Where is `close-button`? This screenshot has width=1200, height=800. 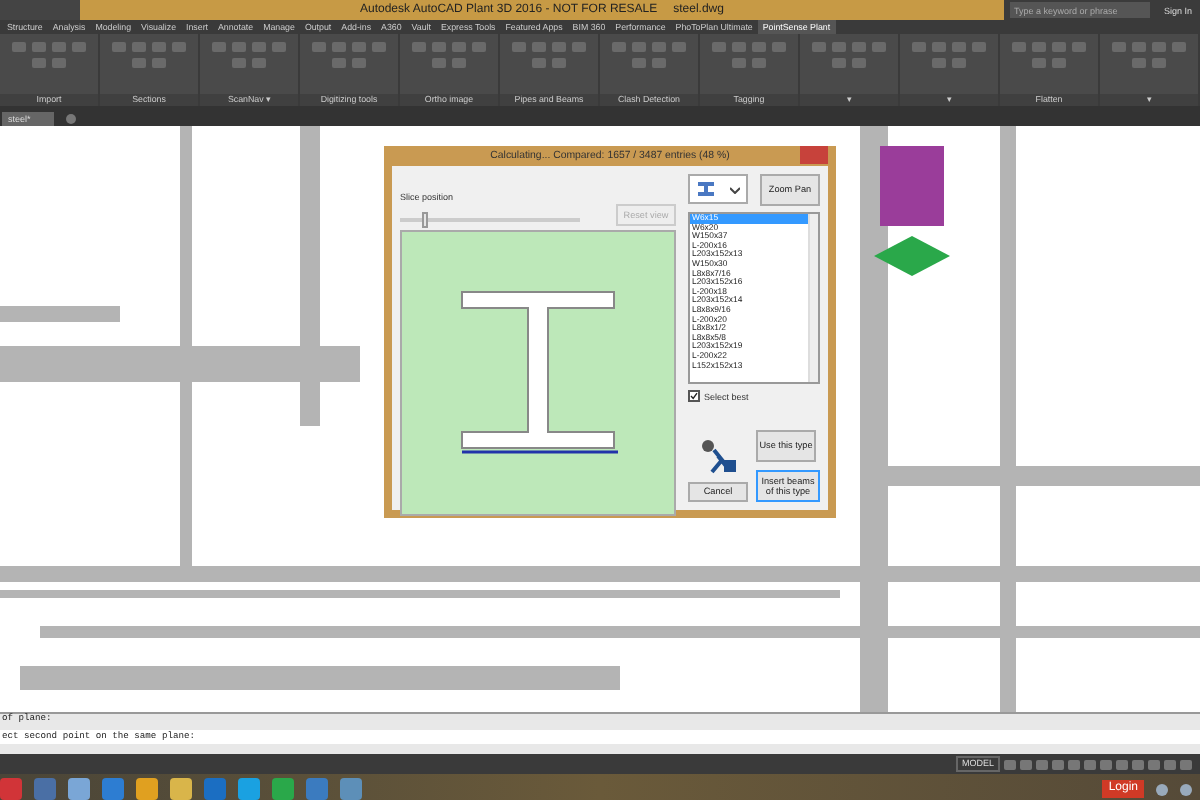
close-button is located at coordinates (814, 155).